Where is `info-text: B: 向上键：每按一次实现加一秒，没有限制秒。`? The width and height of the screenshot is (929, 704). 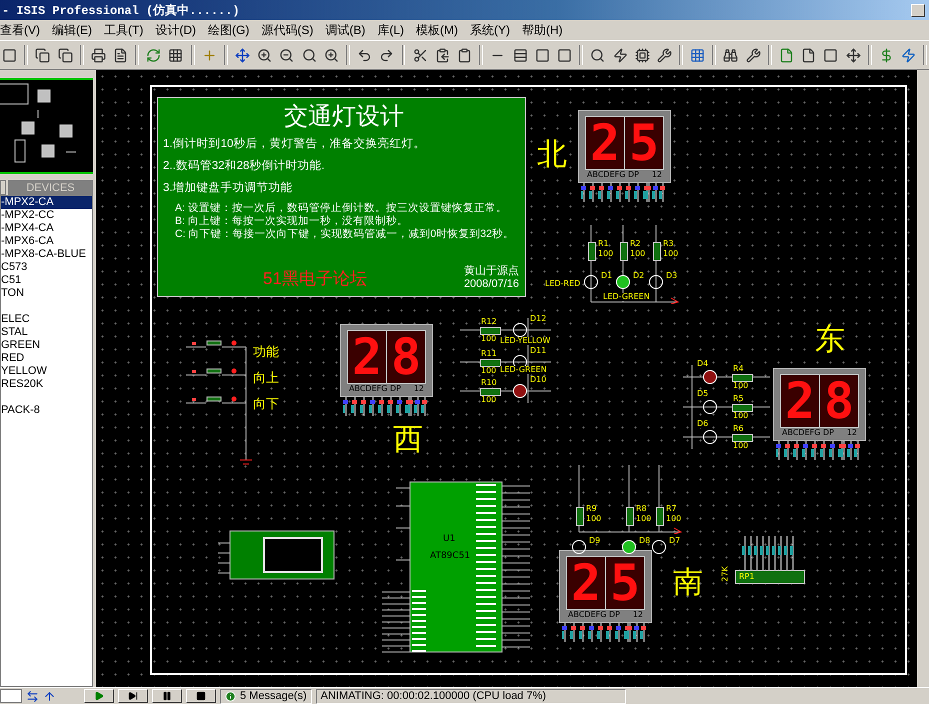
info-text: B: 向上键：每按一次实现加一秒，没有限制秒。 is located at coordinates (292, 221).